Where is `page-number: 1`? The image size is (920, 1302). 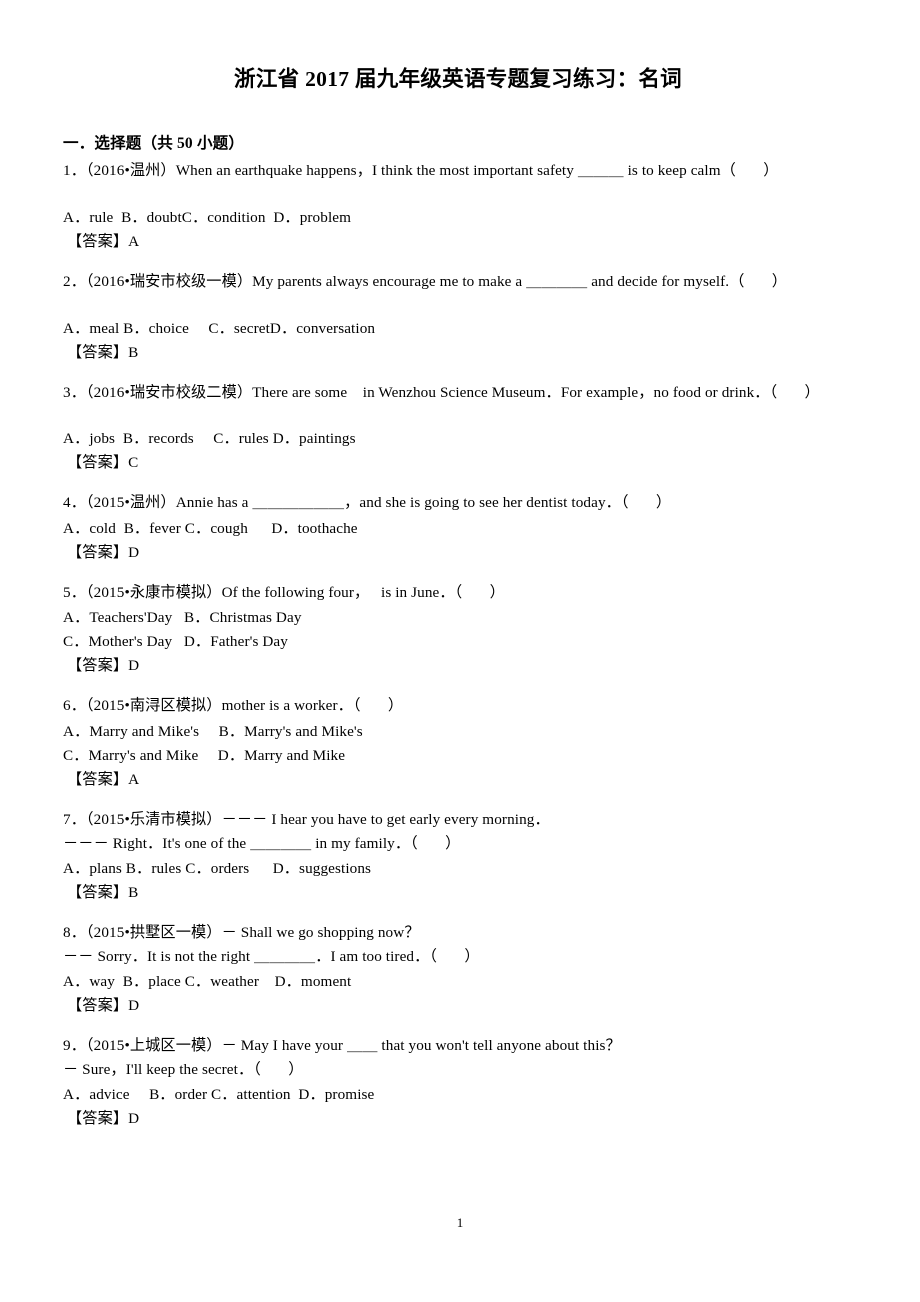 page-number: 1 is located at coordinates (460, 1222).